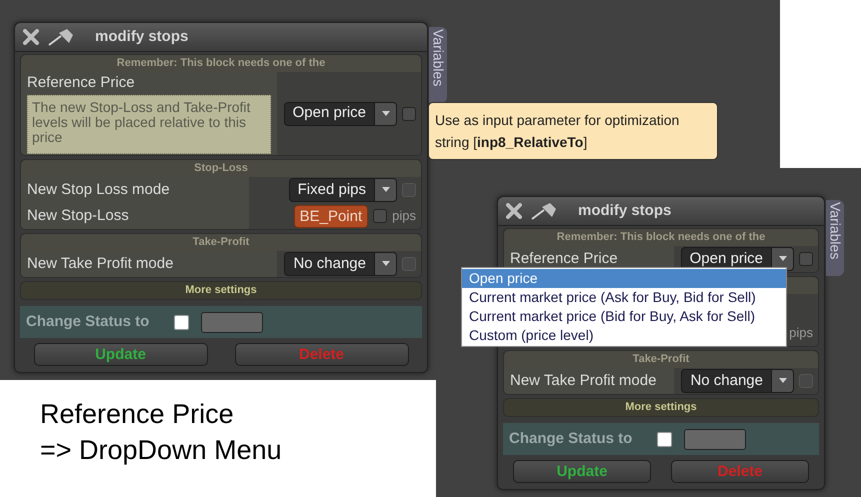 The image size is (861, 497). What do you see at coordinates (221, 168) in the screenshot?
I see `section-header: Stop-Loss` at bounding box center [221, 168].